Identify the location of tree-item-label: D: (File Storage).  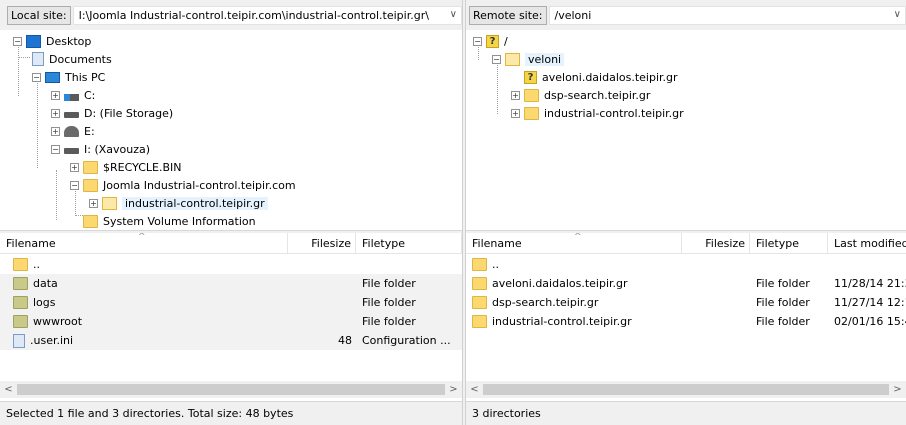
(129, 113).